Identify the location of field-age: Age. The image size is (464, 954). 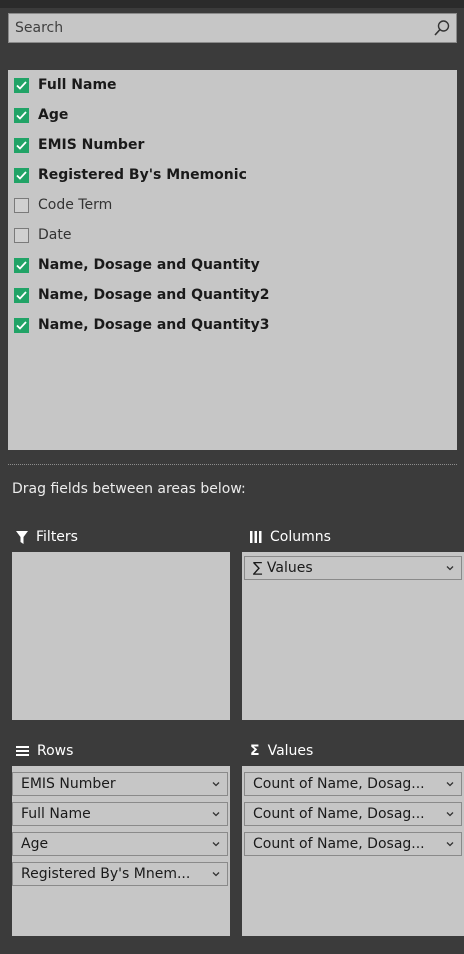
(38, 115).